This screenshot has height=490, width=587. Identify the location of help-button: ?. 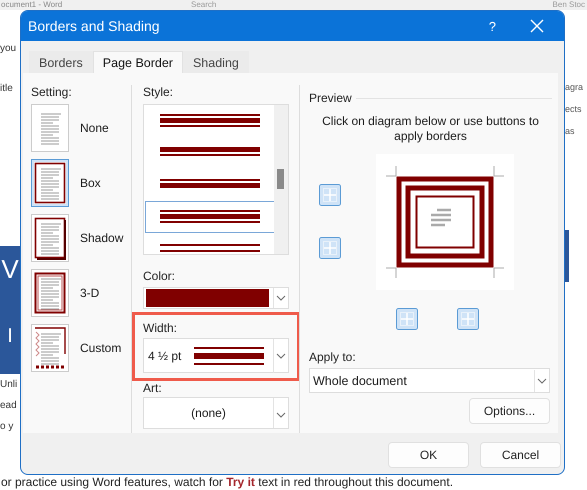
(492, 26).